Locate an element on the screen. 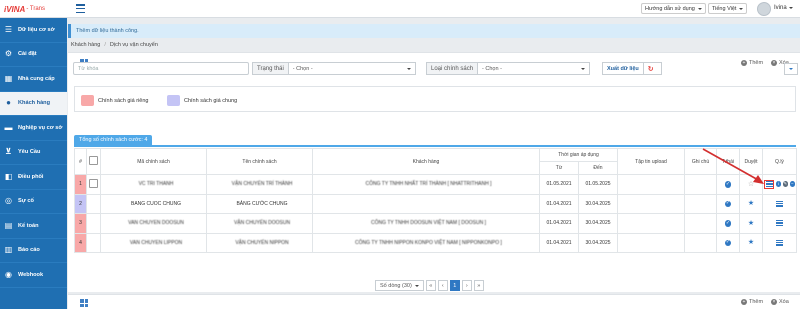  sidebar-item-accounting: ▤ Kế toán is located at coordinates (33, 226).